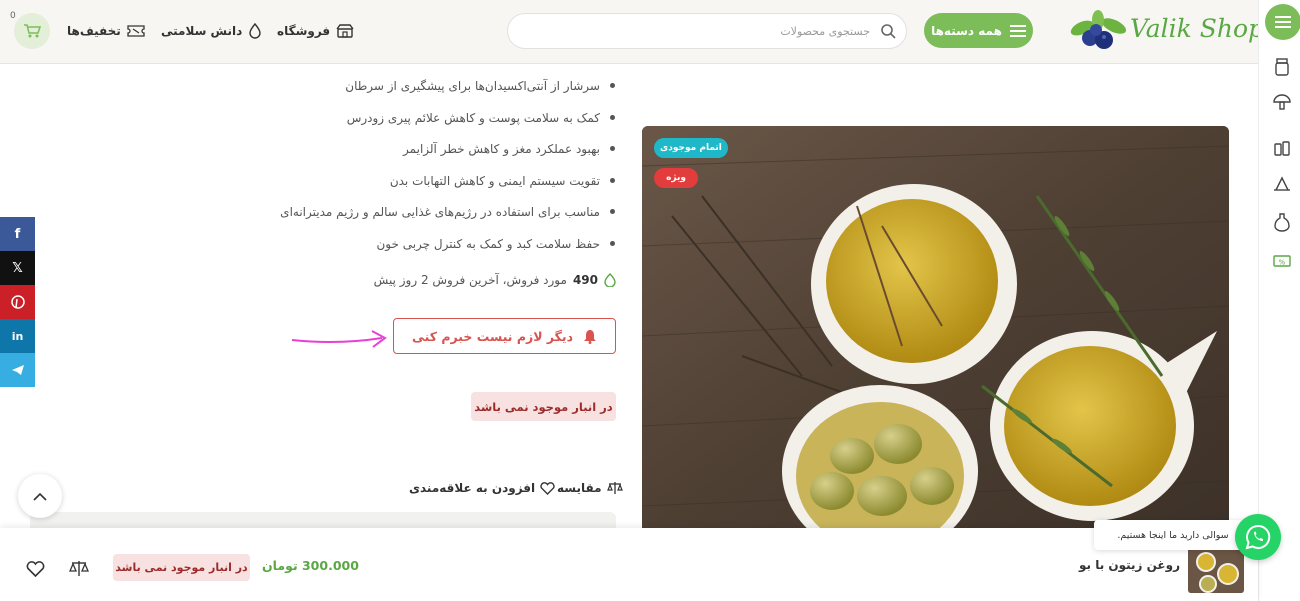 The height and width of the screenshot is (601, 1300). I want to click on nav-discounts: تخفیف‌ها, so click(106, 31).